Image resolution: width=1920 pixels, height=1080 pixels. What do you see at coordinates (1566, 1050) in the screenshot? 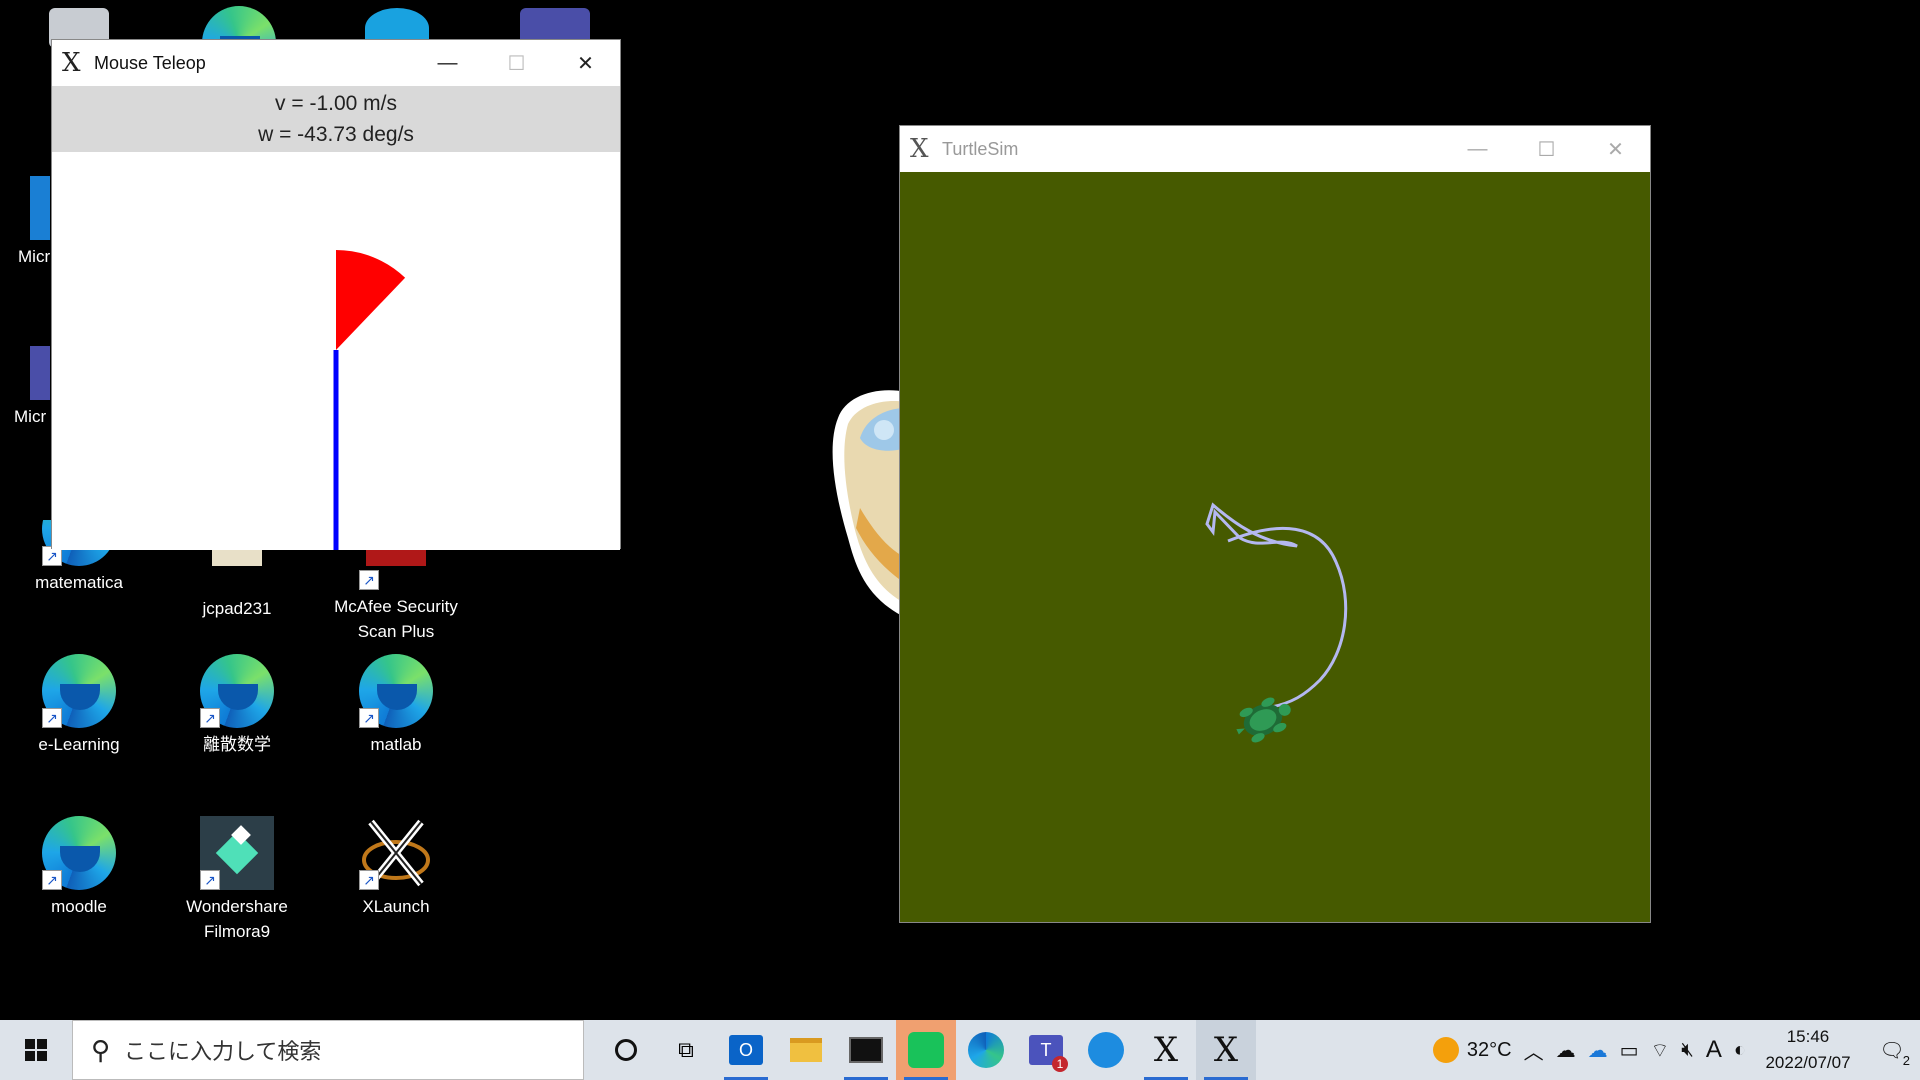
I see `cloud-icon: ☁` at bounding box center [1566, 1050].